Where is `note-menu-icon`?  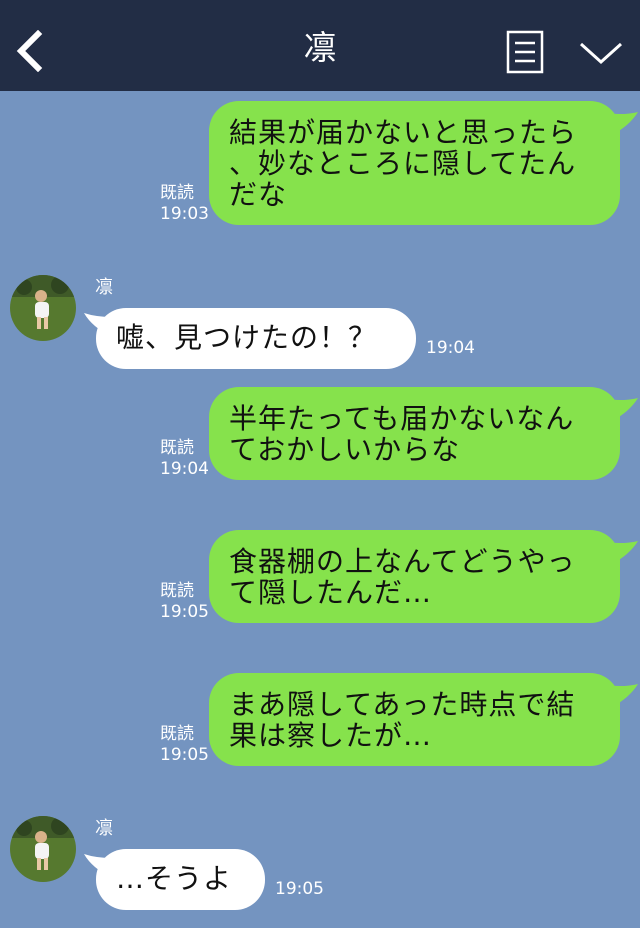 note-menu-icon is located at coordinates (525, 52).